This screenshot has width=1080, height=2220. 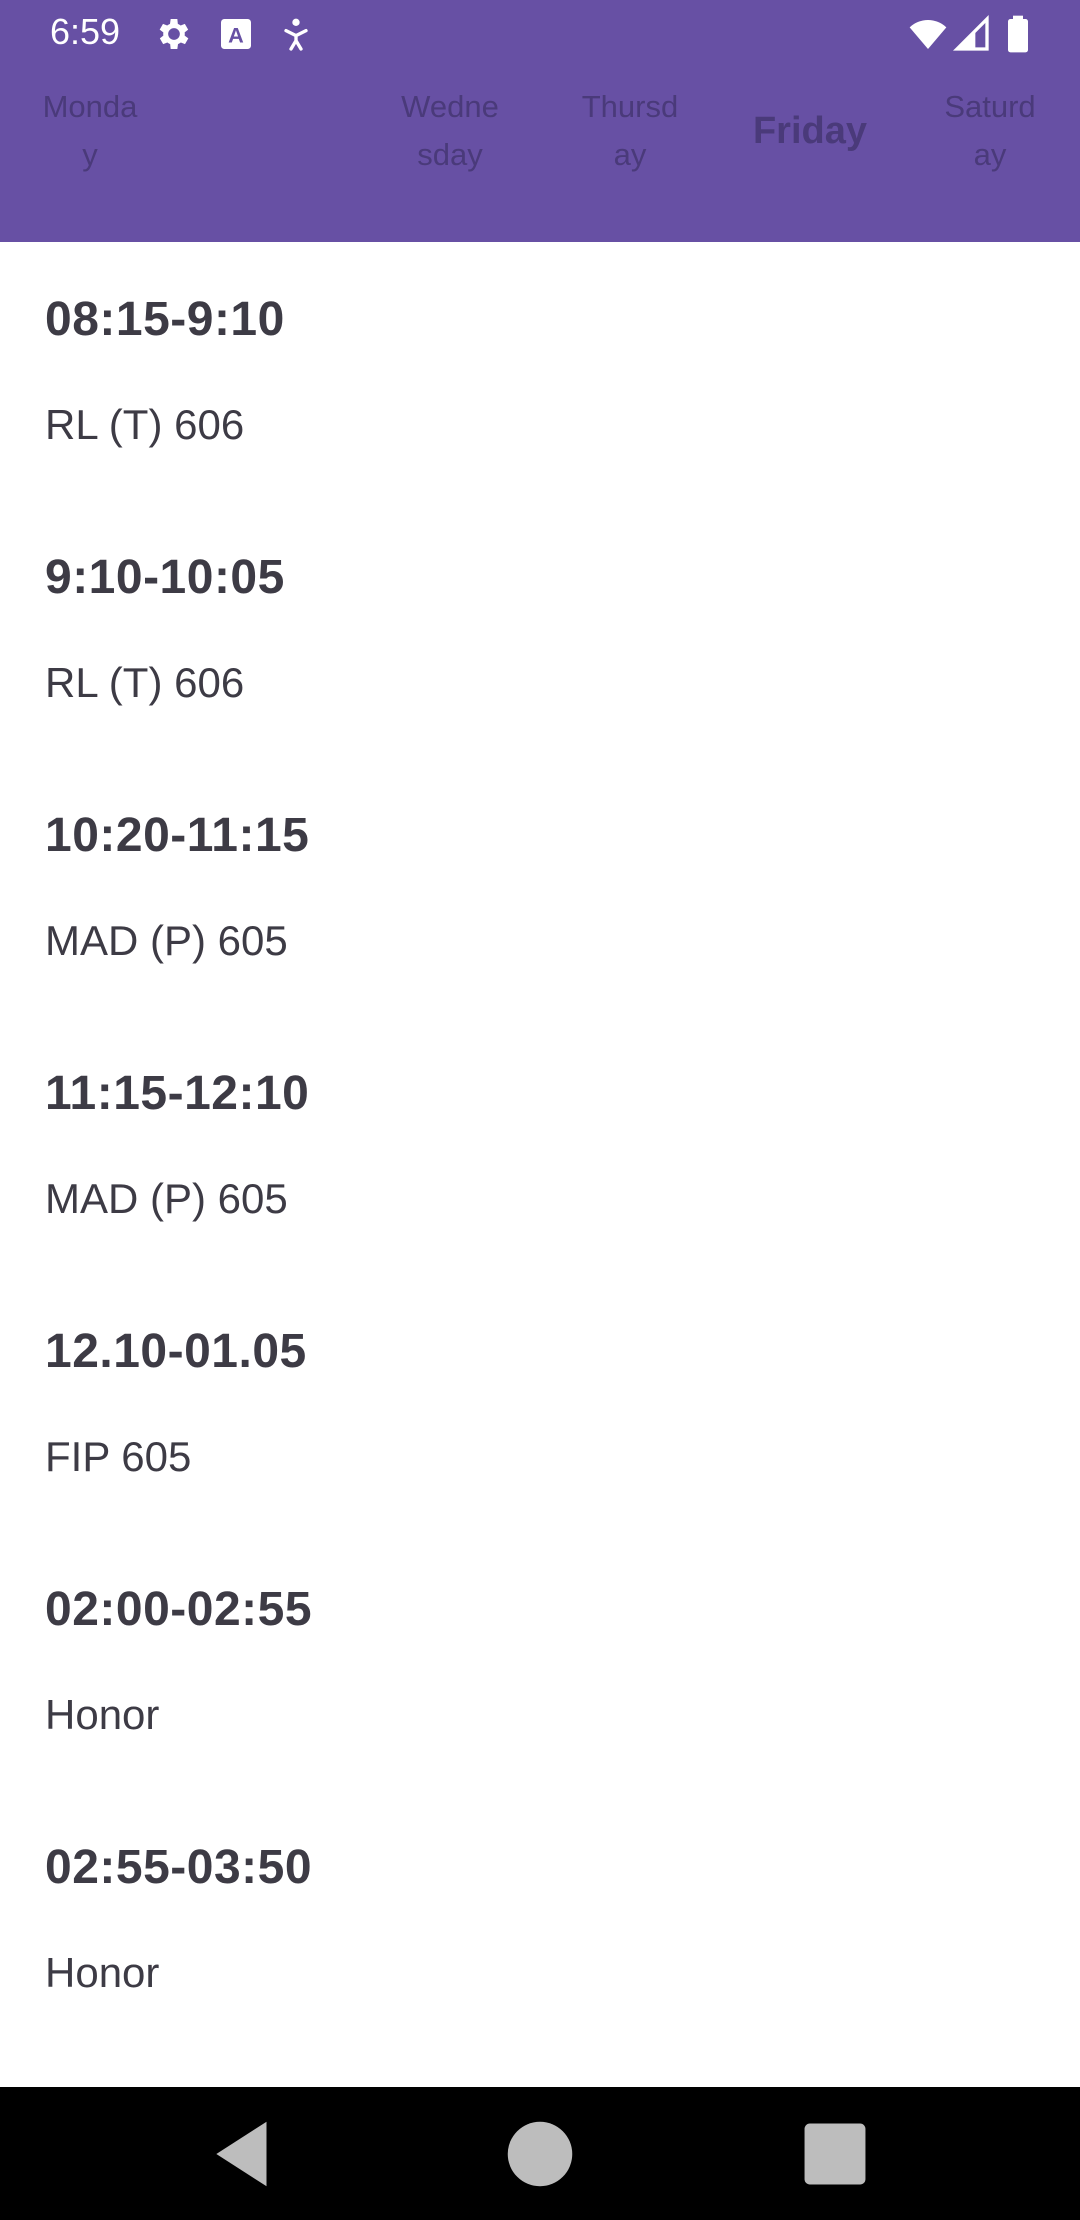 I want to click on tab-label: Wedne sday, so click(x=450, y=130).